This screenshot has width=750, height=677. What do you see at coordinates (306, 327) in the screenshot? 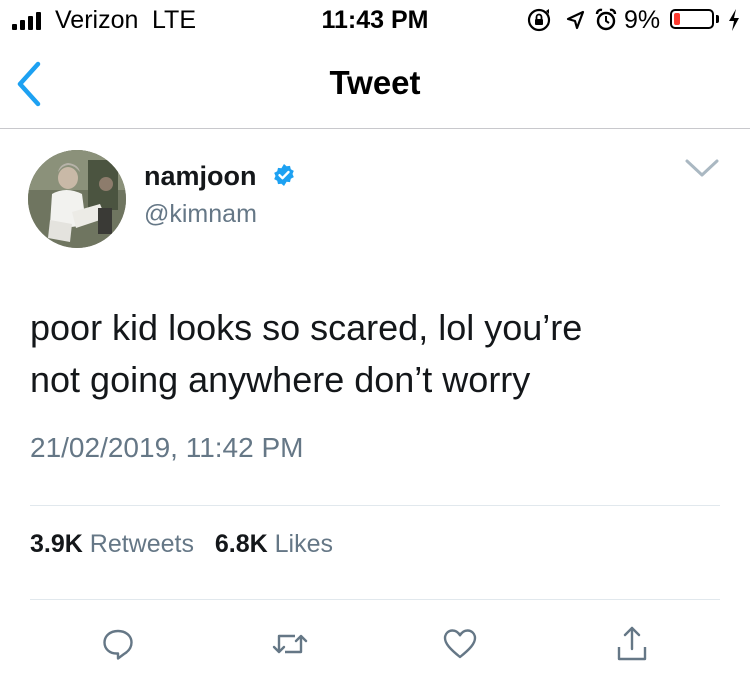
I see `tweet-text-line: poor kid looks so scared, lol you’re` at bounding box center [306, 327].